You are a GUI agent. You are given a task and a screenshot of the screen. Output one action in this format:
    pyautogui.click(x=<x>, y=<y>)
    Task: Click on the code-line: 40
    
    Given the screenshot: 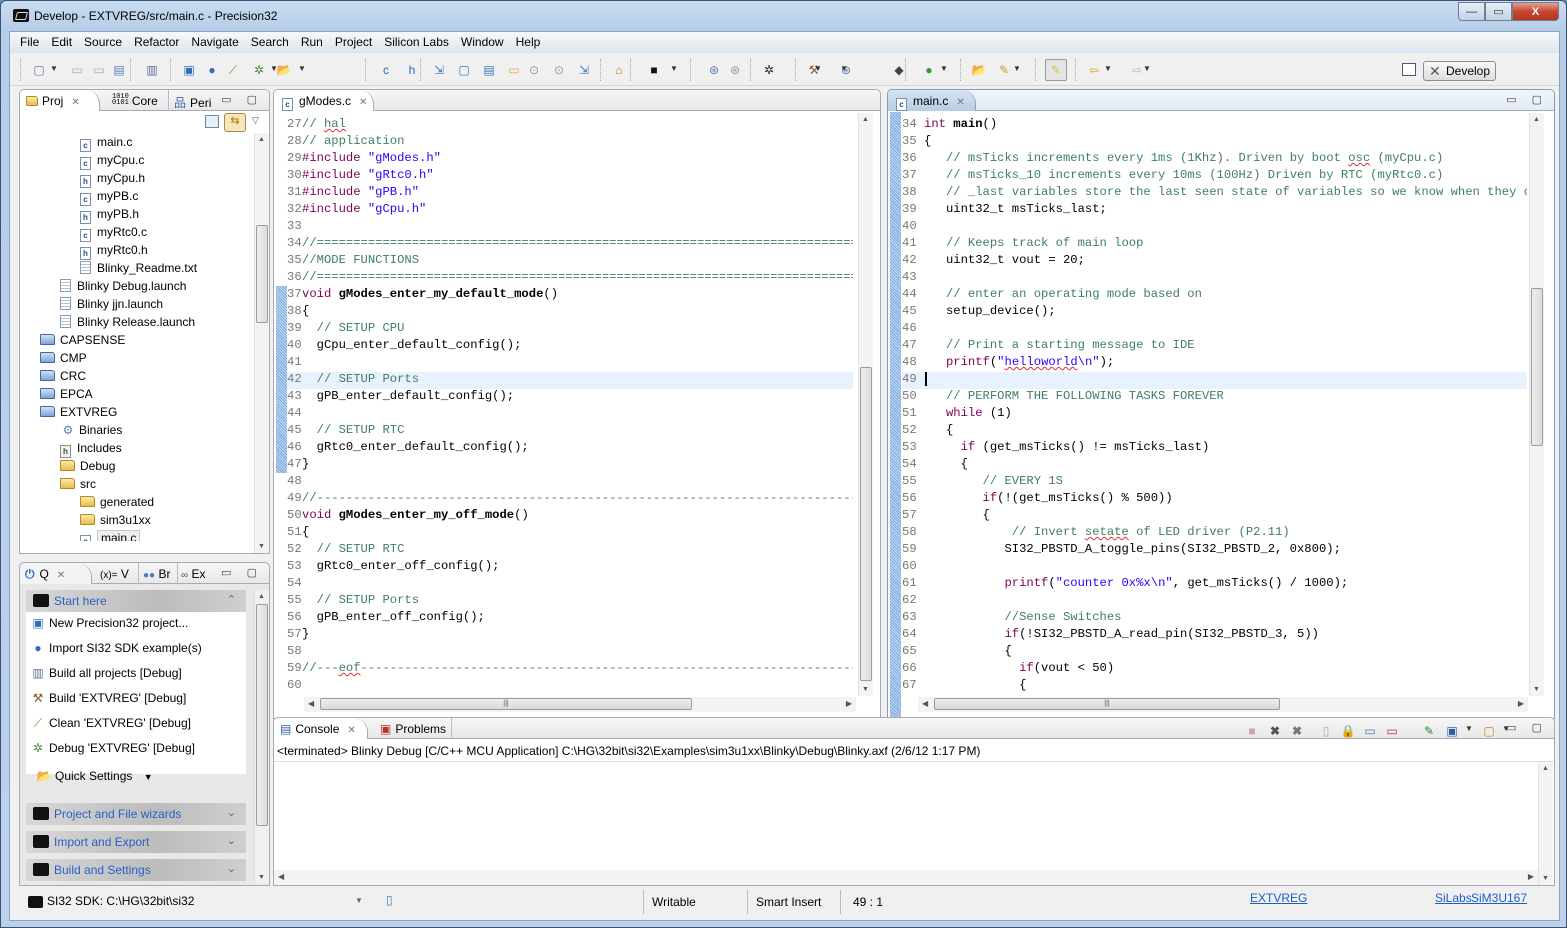 What is the action you would take?
    pyautogui.click(x=1214, y=227)
    